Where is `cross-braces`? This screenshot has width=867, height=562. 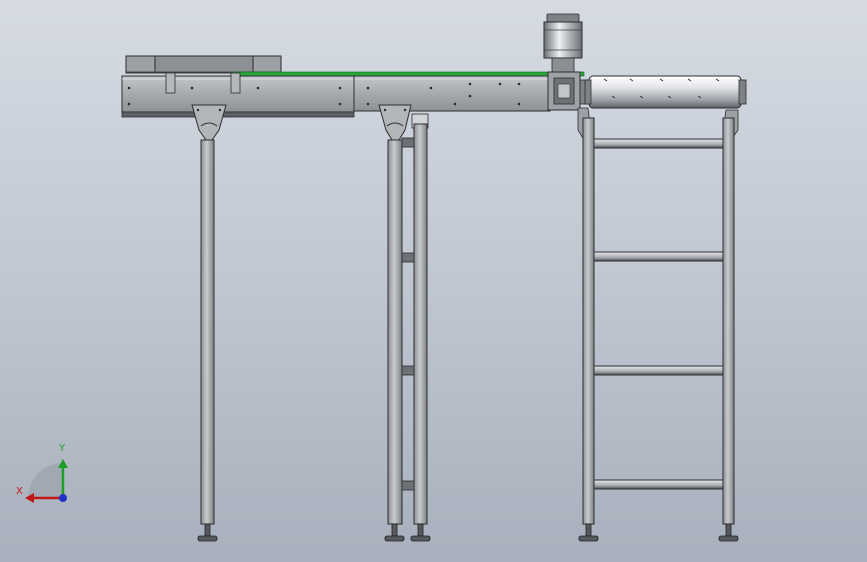 cross-braces is located at coordinates (658, 314).